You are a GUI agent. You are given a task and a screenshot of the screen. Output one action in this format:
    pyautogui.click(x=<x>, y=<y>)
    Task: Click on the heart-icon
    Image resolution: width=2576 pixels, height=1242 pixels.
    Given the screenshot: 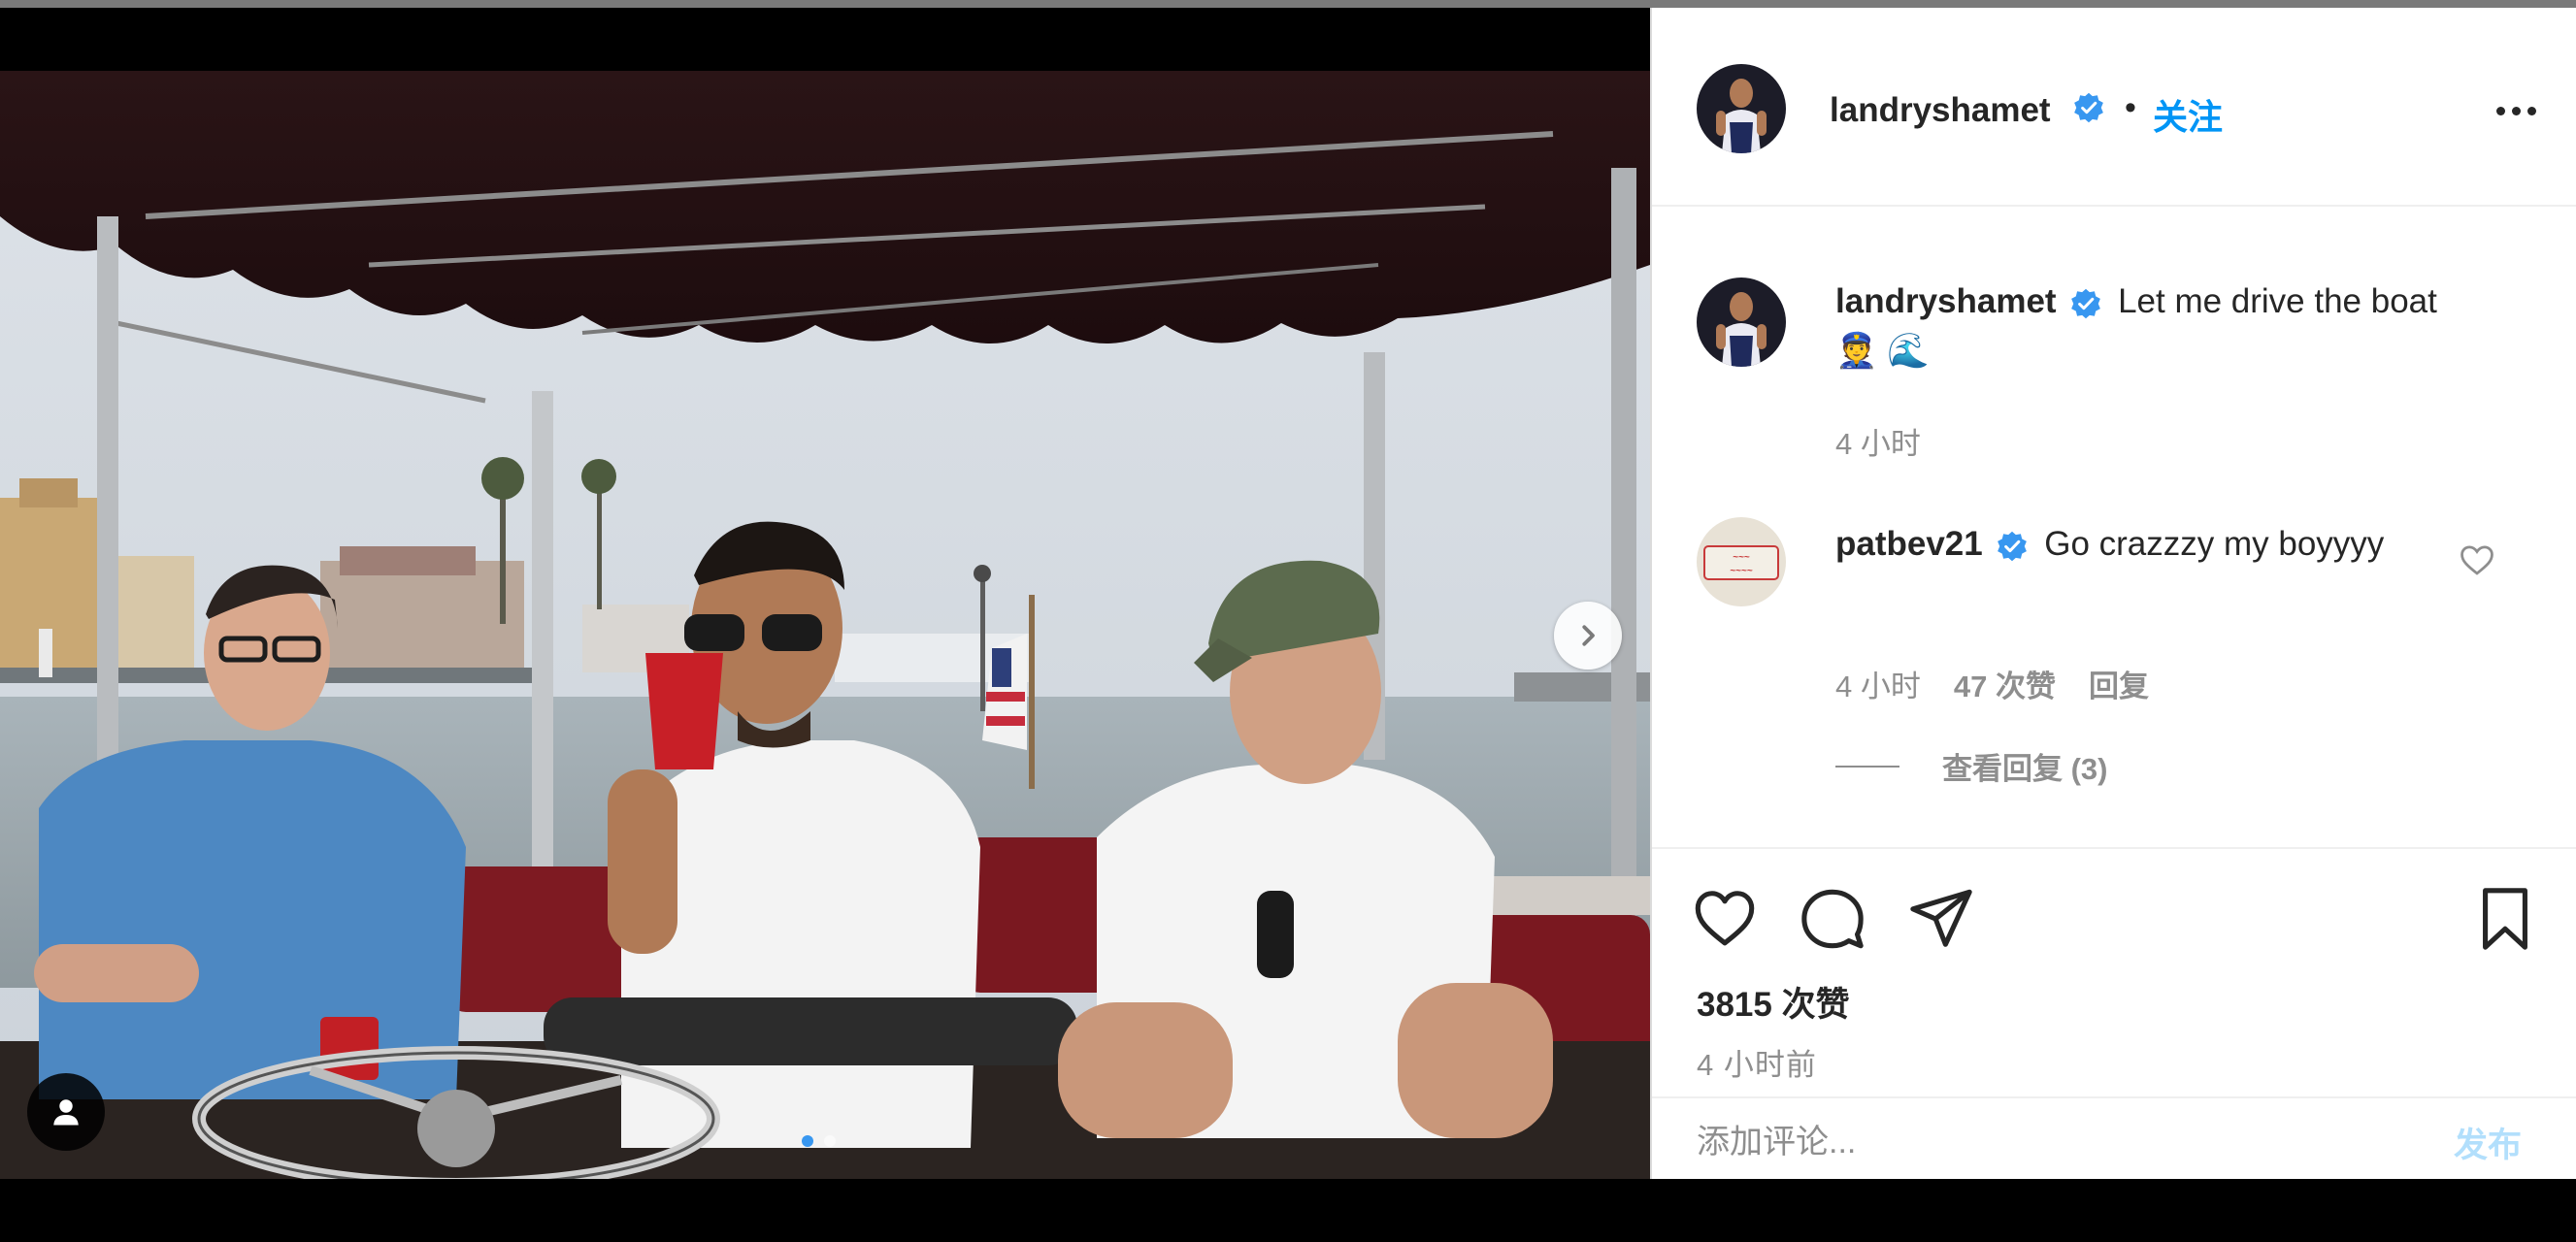 What is the action you would take?
    pyautogui.click(x=1725, y=919)
    